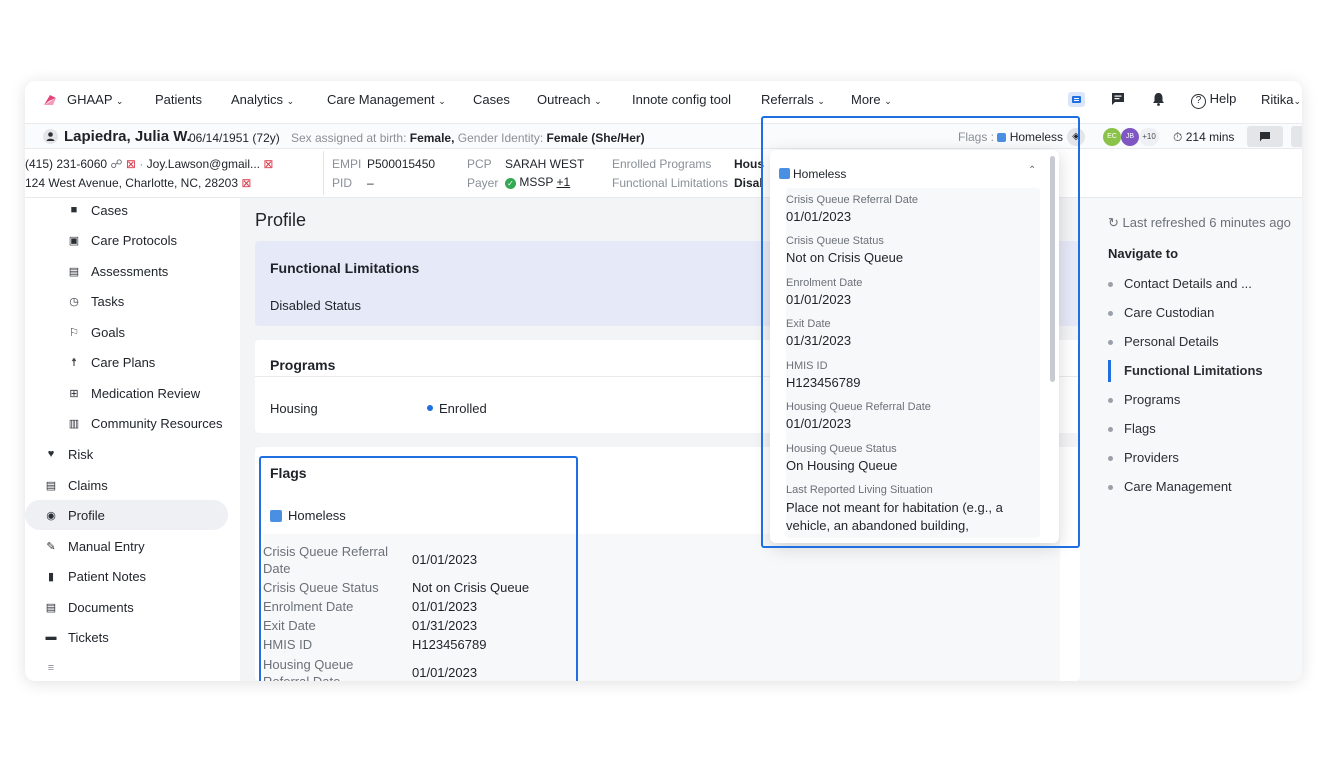 The height and width of the screenshot is (761, 1327). What do you see at coordinates (107, 576) in the screenshot?
I see `sidebar-item-label: Patient Notes` at bounding box center [107, 576].